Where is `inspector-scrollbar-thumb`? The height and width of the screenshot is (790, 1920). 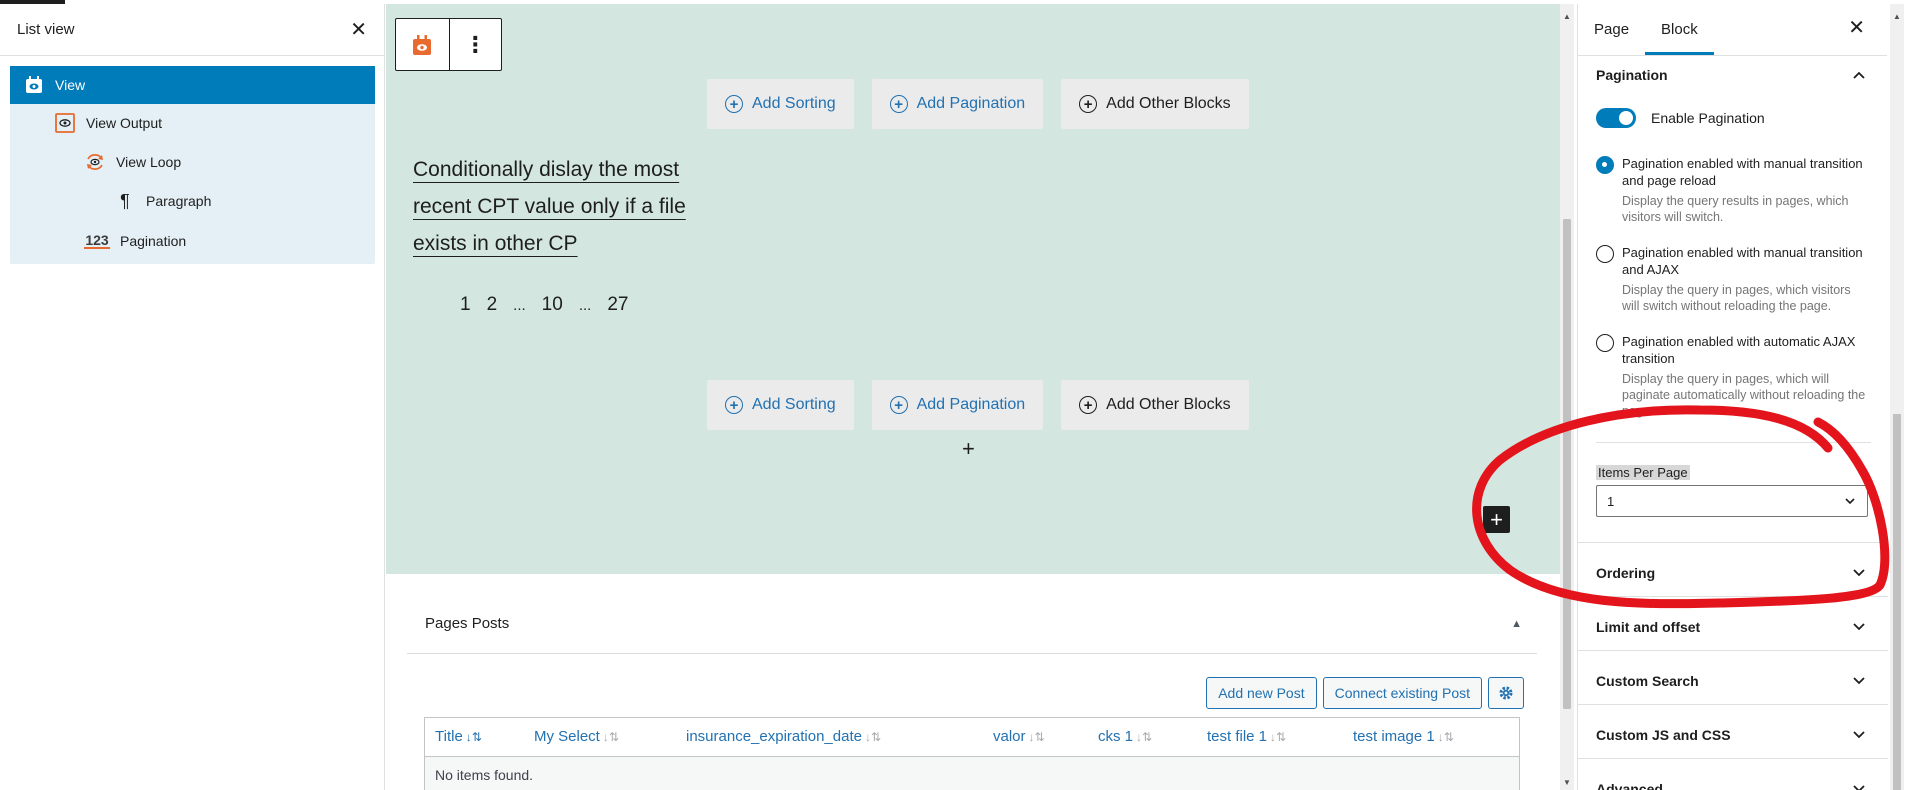 inspector-scrollbar-thumb is located at coordinates (1897, 602).